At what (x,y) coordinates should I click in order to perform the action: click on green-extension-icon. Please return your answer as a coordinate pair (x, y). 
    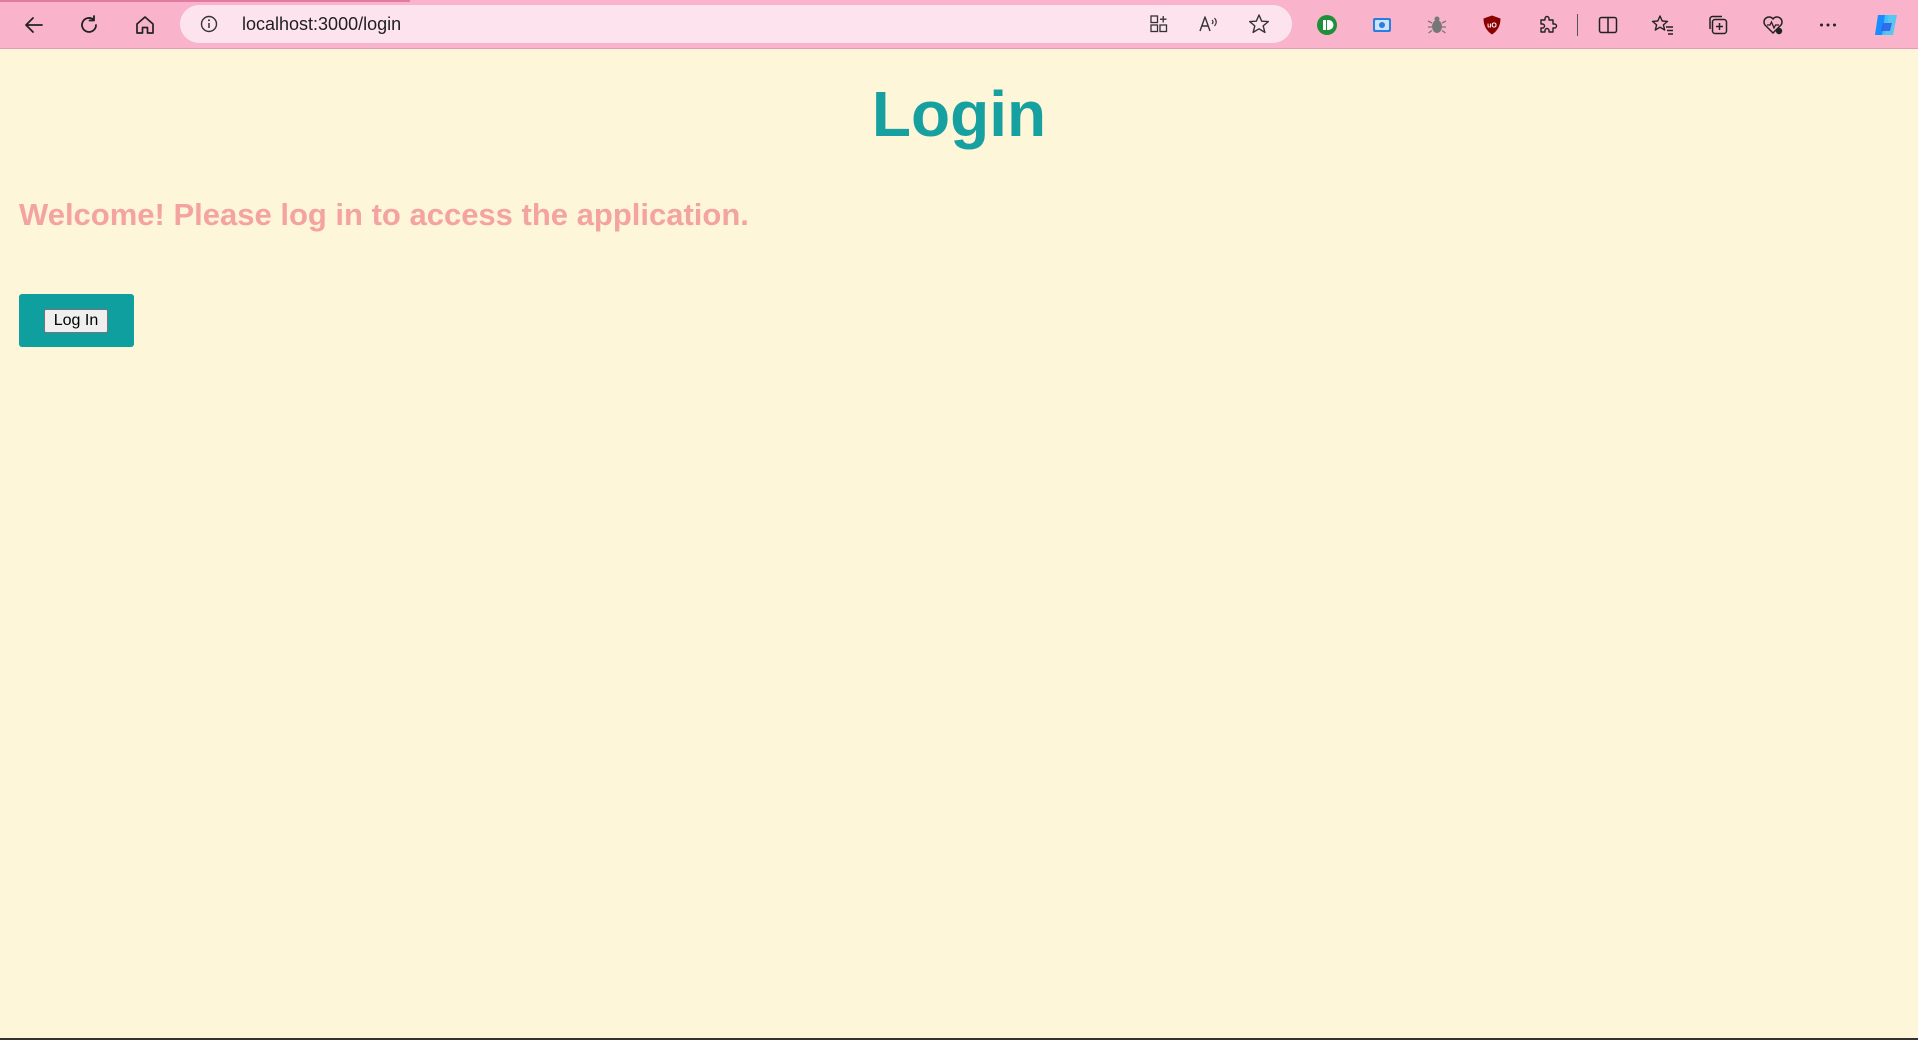
    Looking at the image, I should click on (1327, 25).